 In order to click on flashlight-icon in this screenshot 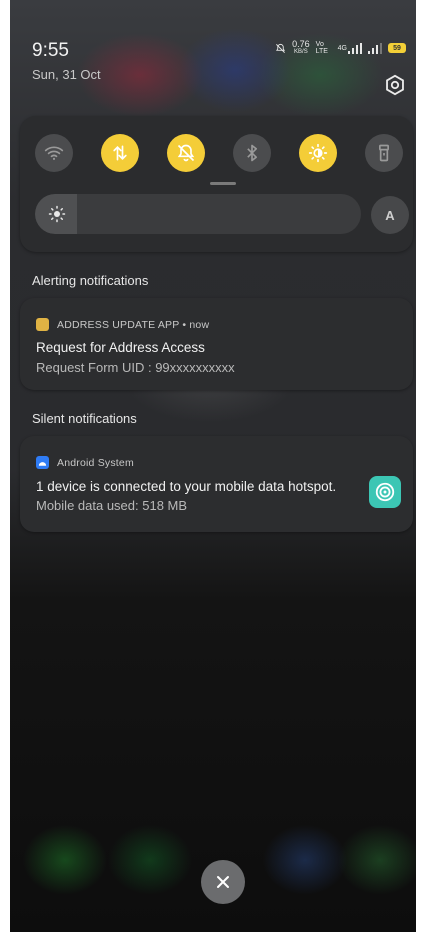, I will do `click(384, 153)`.